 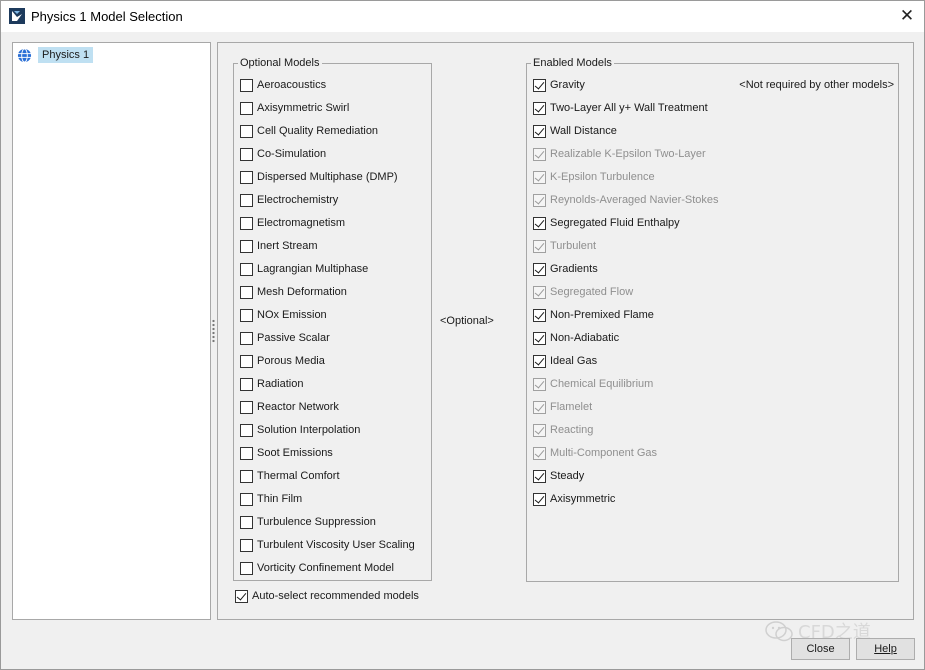 What do you see at coordinates (615, 223) in the screenshot?
I see `enabled-model-label: Segregated Fluid Enthalpy` at bounding box center [615, 223].